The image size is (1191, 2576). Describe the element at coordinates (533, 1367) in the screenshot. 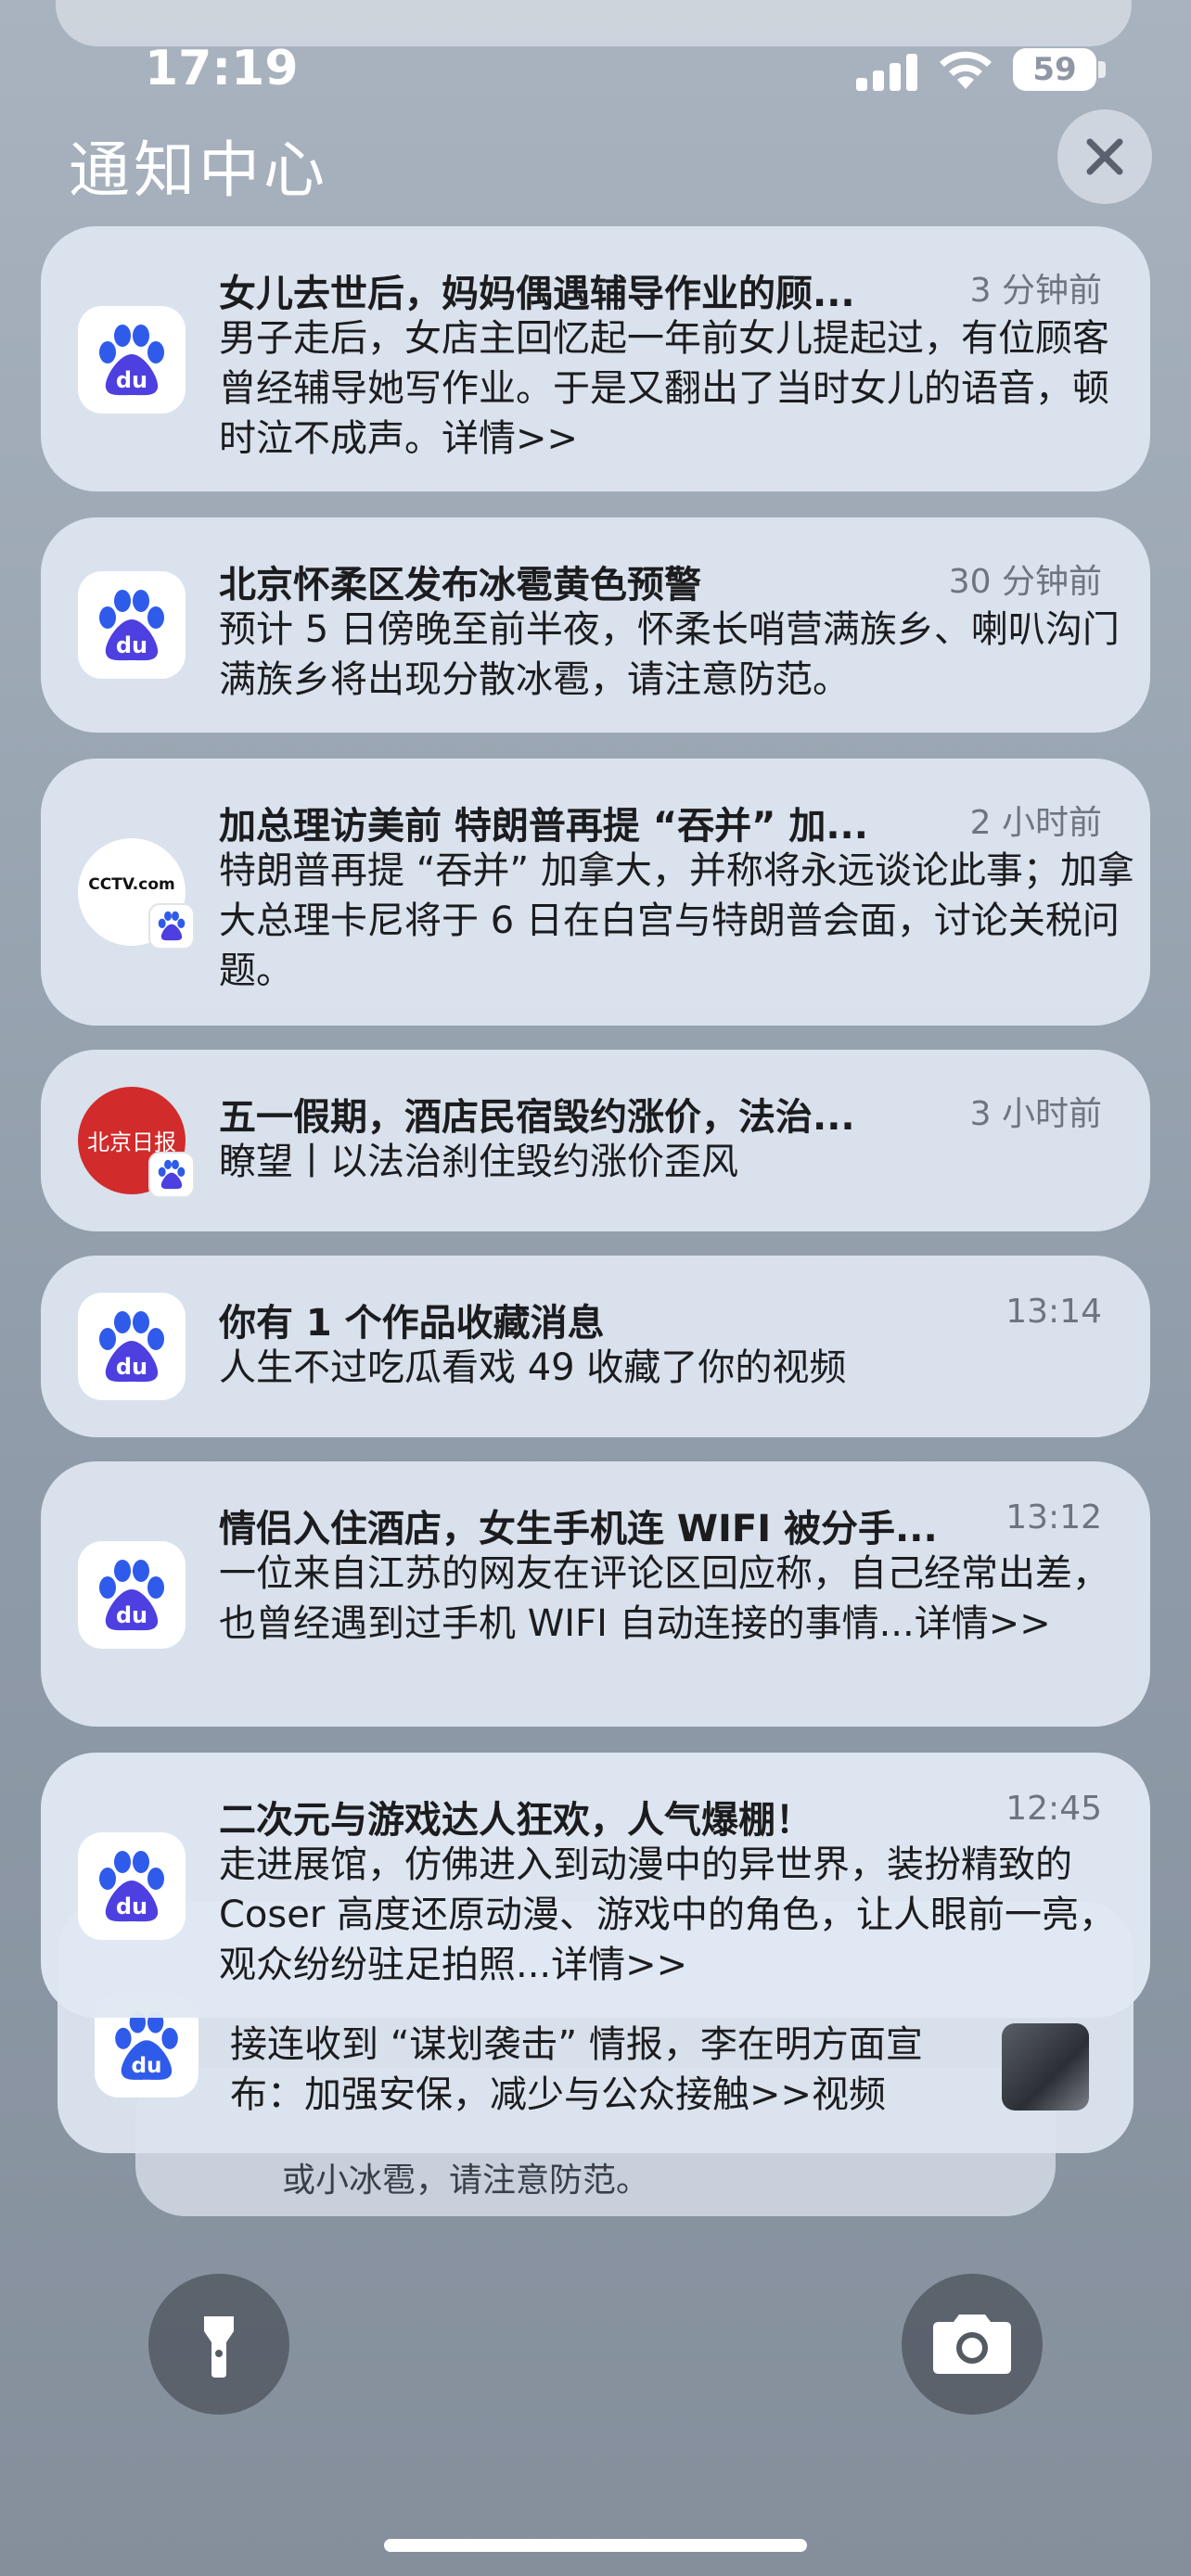

I see `notification-body: 人生不过吃瓜看戏 49 收藏了你的视频` at that location.